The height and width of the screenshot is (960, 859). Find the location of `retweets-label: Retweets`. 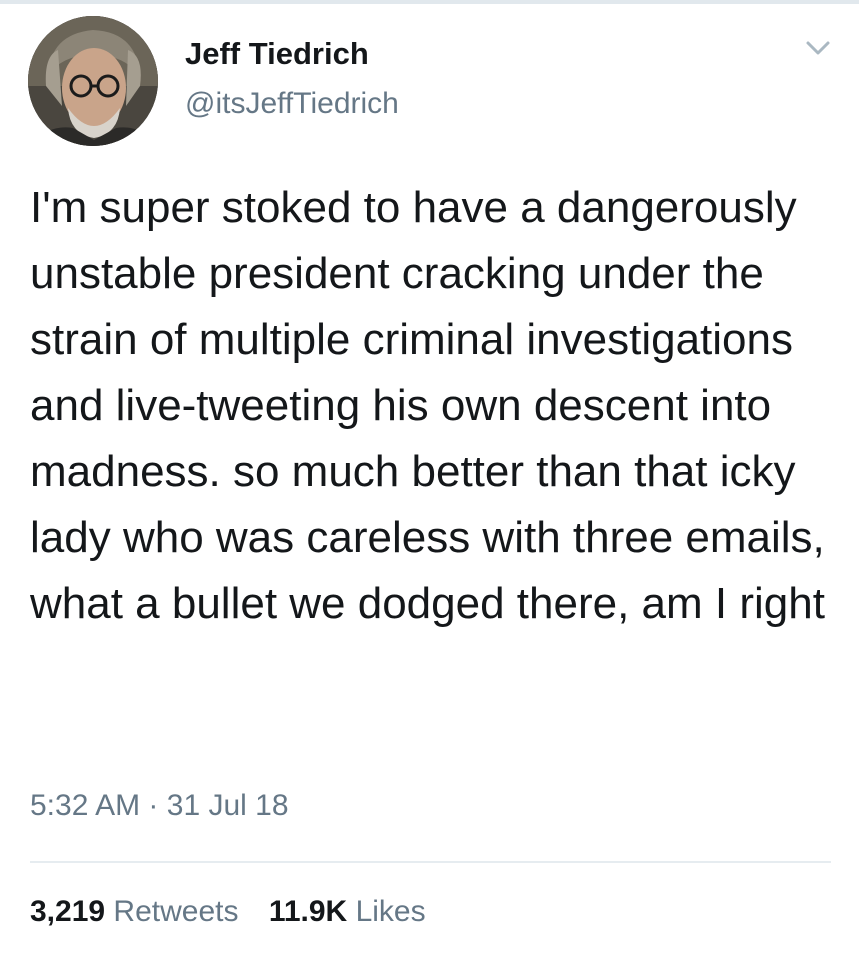

retweets-label: Retweets is located at coordinates (176, 911).